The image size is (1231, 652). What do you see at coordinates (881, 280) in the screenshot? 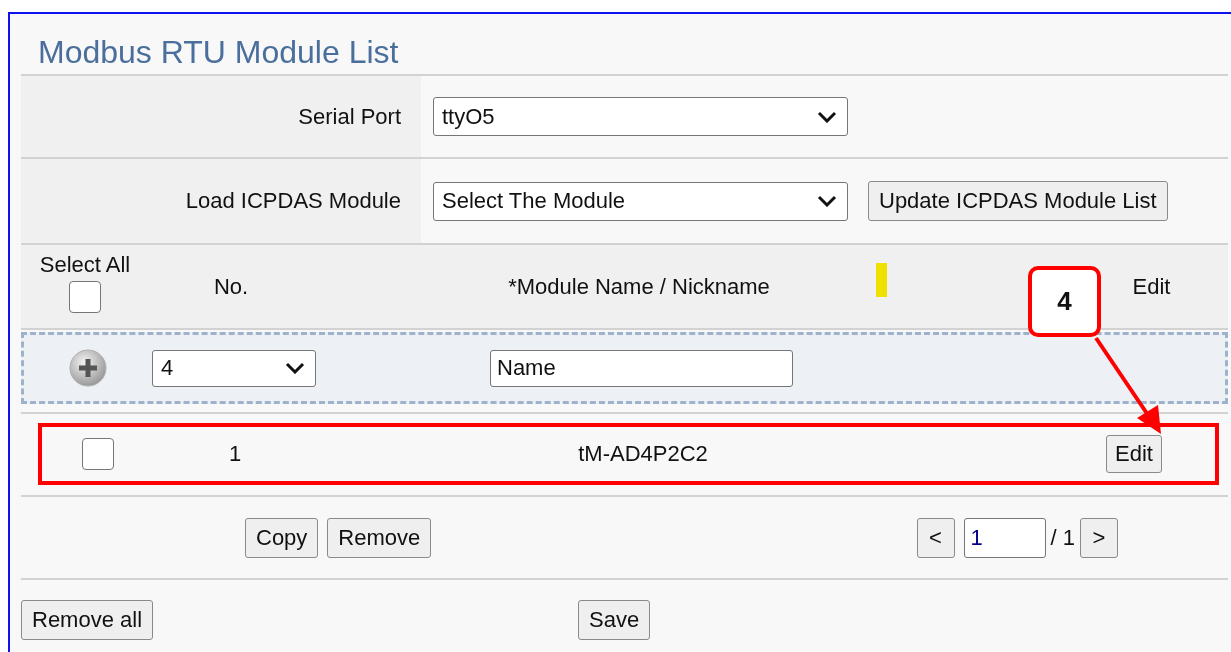
I see `marker-bar` at bounding box center [881, 280].